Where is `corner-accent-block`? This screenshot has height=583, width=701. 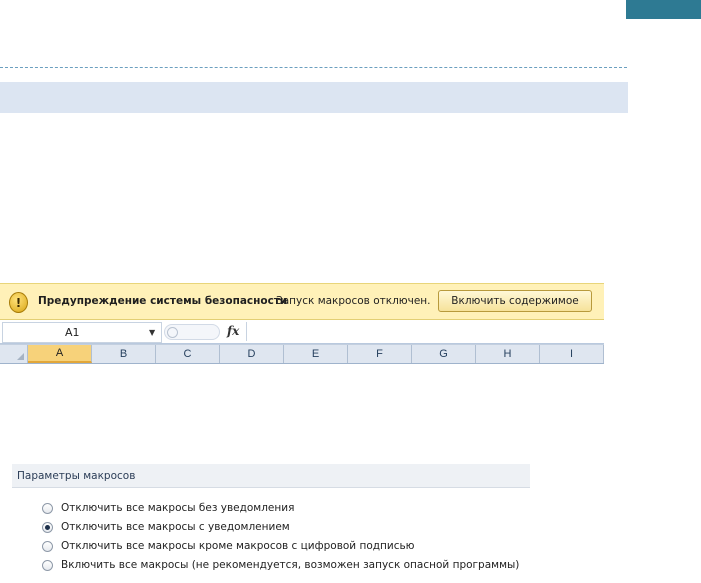
corner-accent-block is located at coordinates (663, 9).